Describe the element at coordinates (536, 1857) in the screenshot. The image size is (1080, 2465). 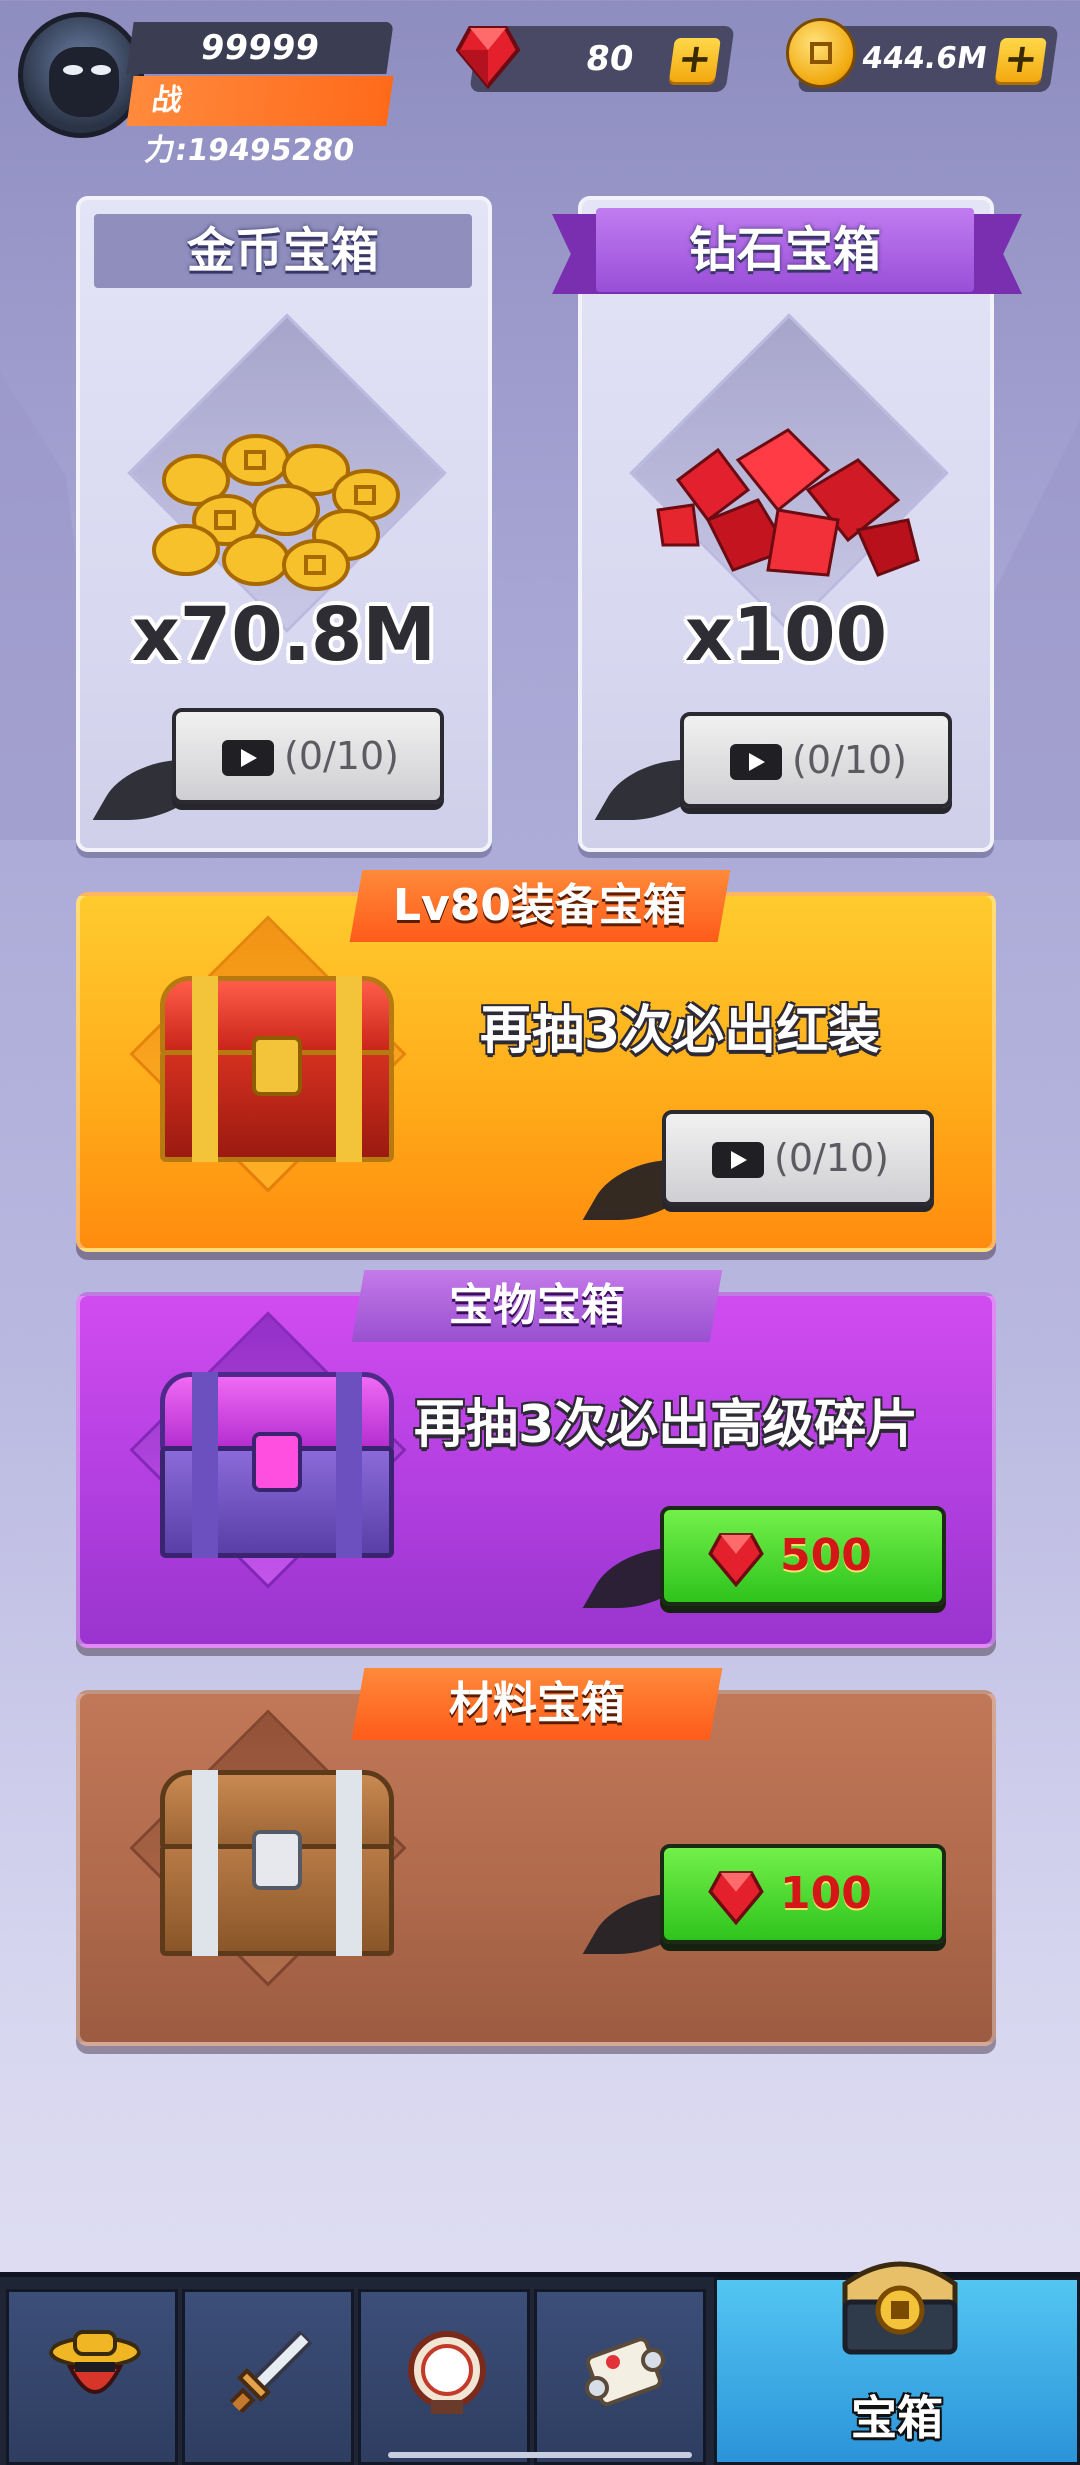
I see `material-chest-banner: 材料宝箱 100` at that location.